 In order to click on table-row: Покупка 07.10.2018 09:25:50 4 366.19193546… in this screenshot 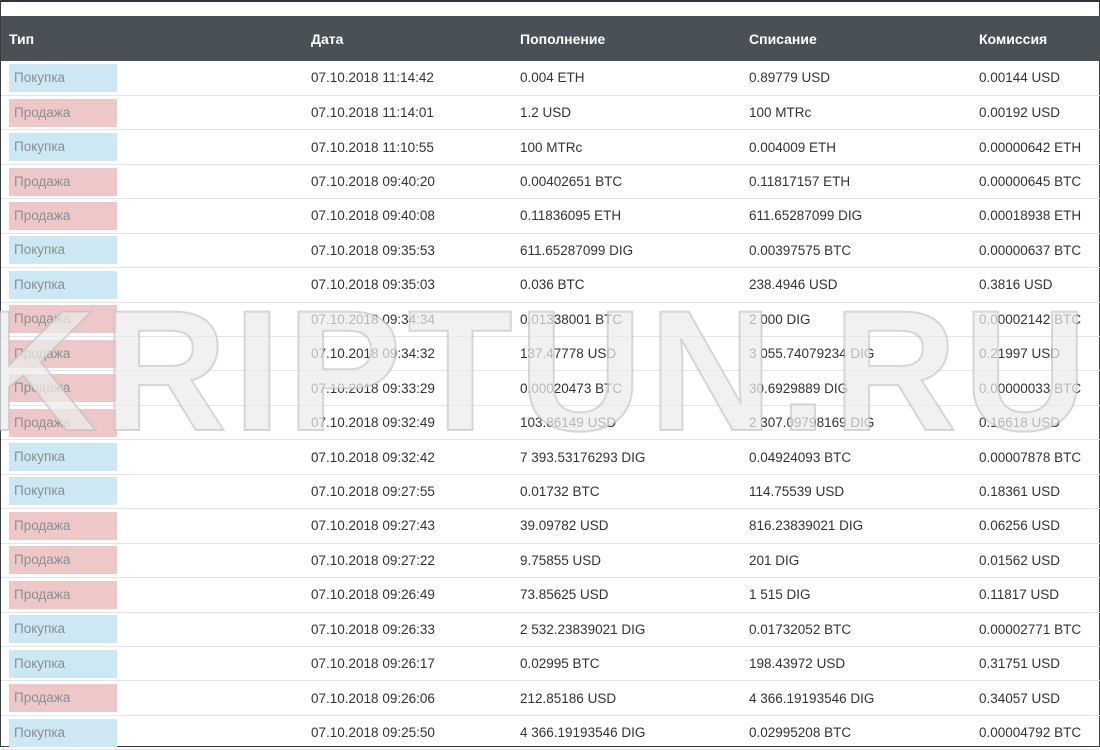, I will do `click(550, 732)`.